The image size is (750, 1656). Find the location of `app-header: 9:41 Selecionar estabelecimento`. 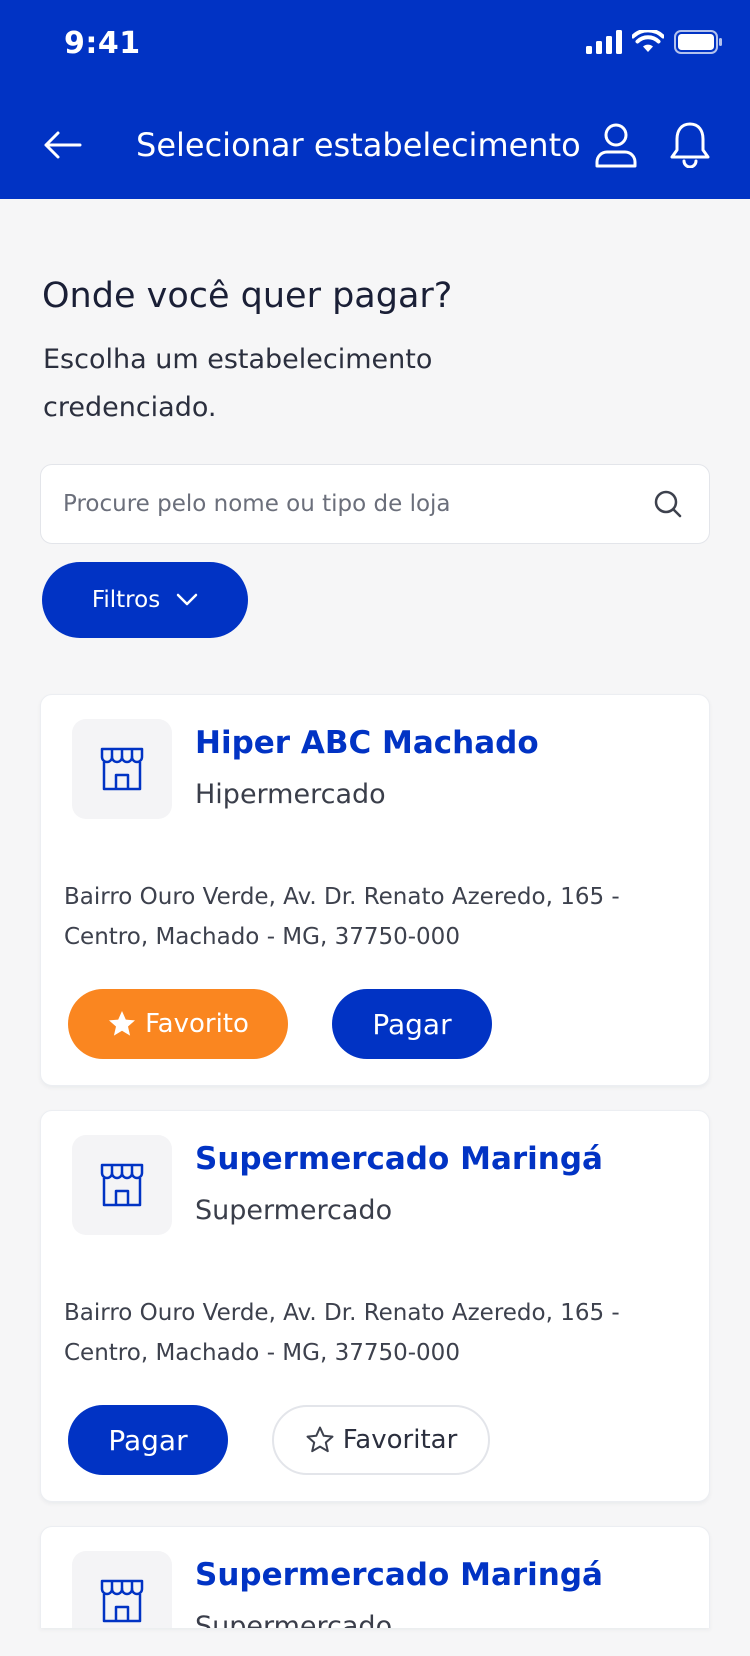

app-header: 9:41 Selecionar estabelecimento is located at coordinates (375, 99).